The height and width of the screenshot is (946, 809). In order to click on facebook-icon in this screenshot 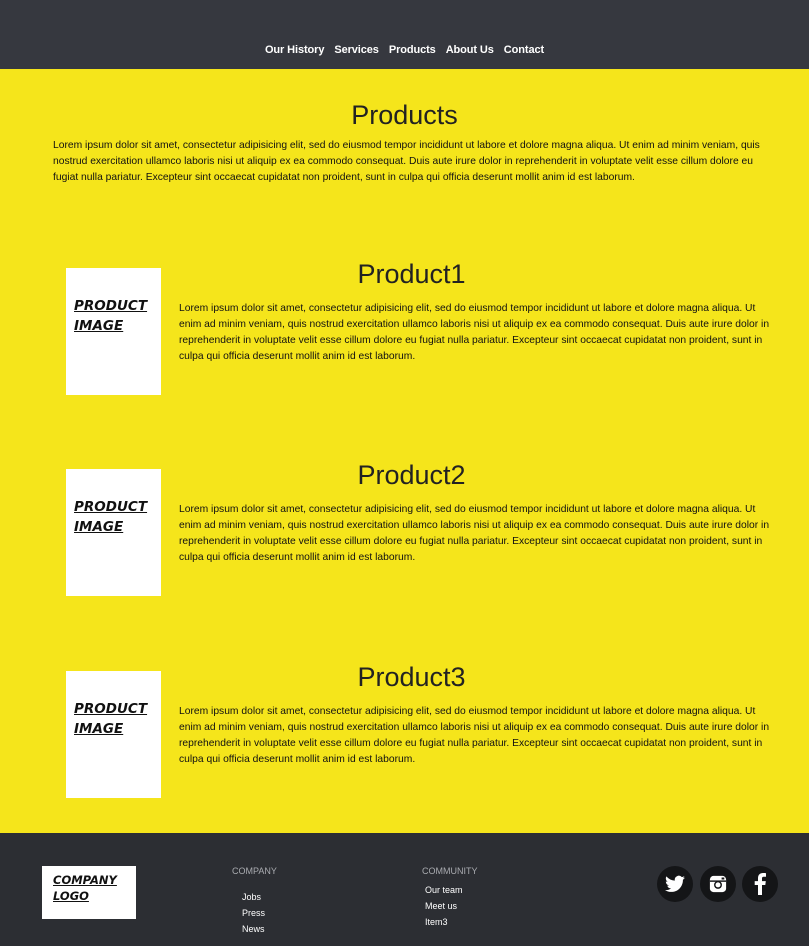, I will do `click(760, 884)`.